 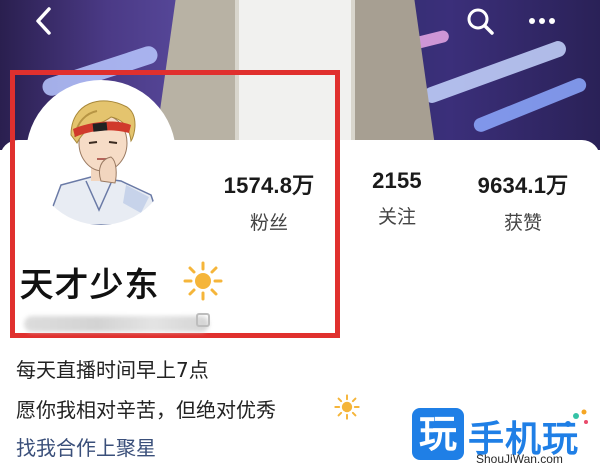 I want to click on watermark-logo: 玩, so click(x=438, y=434).